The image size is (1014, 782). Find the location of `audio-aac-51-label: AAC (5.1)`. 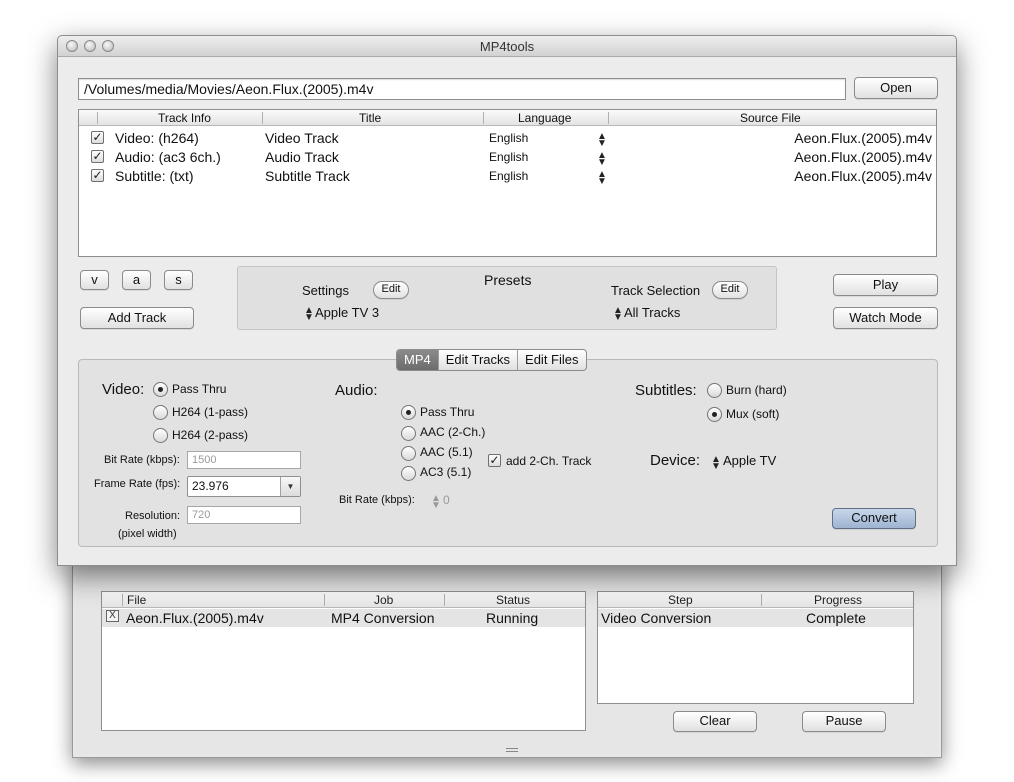

audio-aac-51-label: AAC (5.1) is located at coordinates (446, 452).